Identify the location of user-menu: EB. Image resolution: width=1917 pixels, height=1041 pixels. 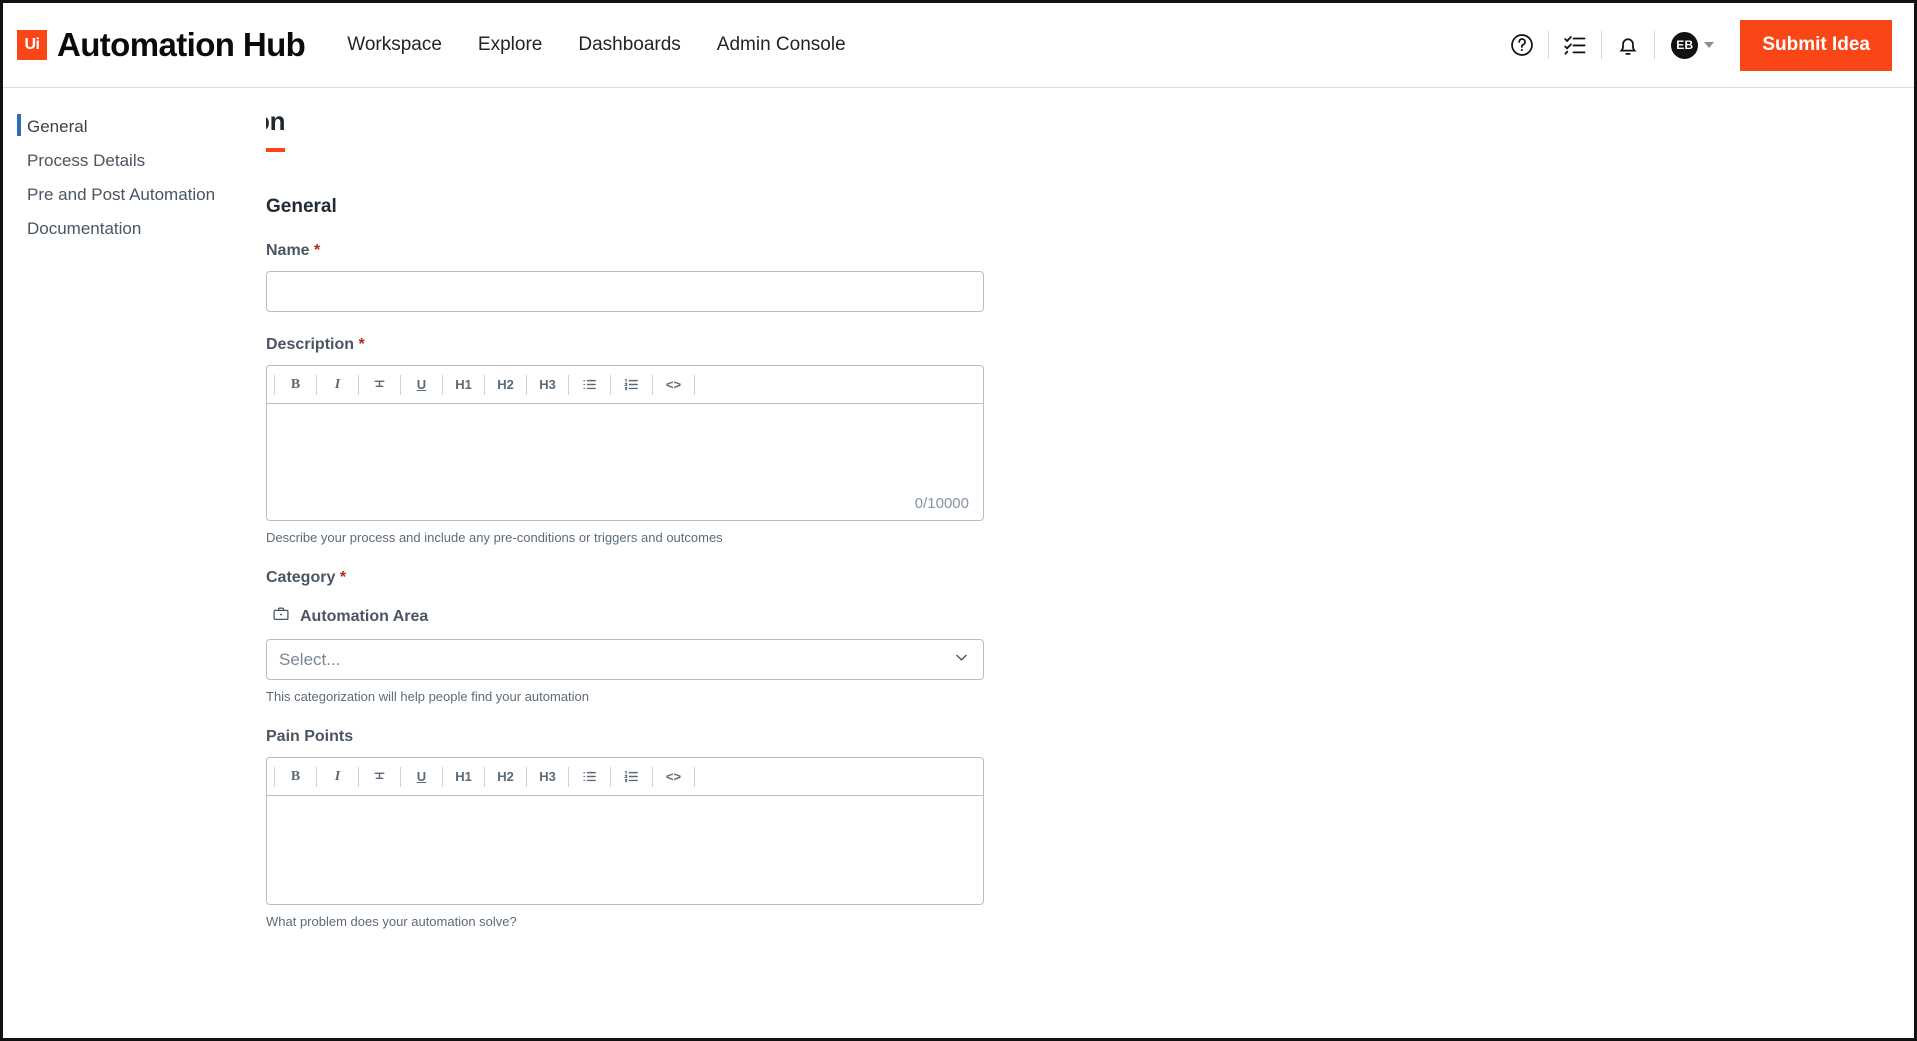
(1690, 45).